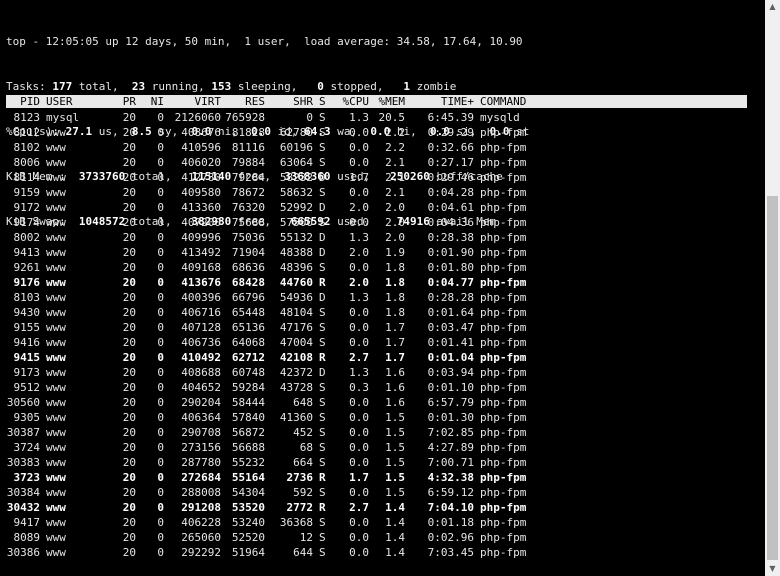 The image size is (780, 576). Describe the element at coordinates (450, 462) in the screenshot. I see `cell-time: 7:00.71` at that location.